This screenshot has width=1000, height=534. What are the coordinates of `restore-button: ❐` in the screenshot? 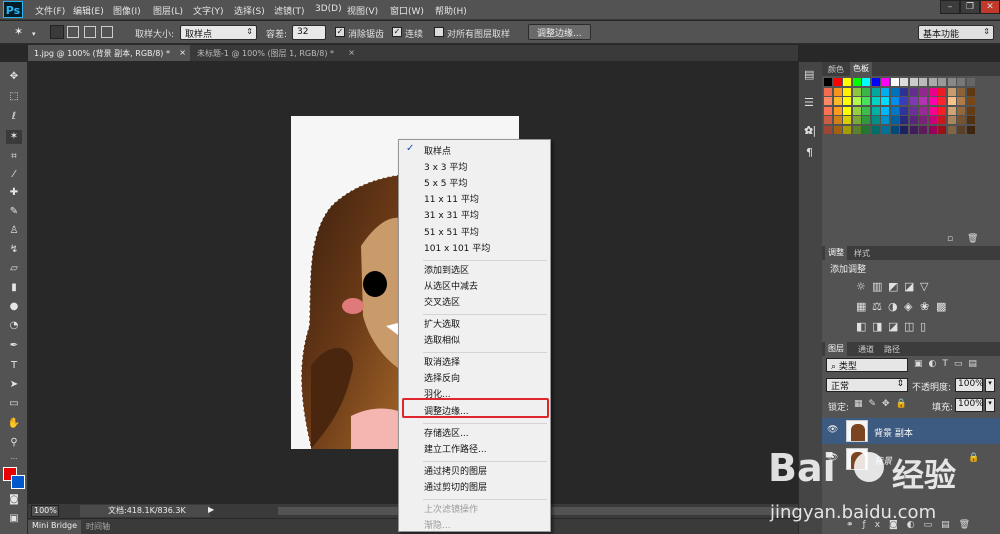 It's located at (970, 7).